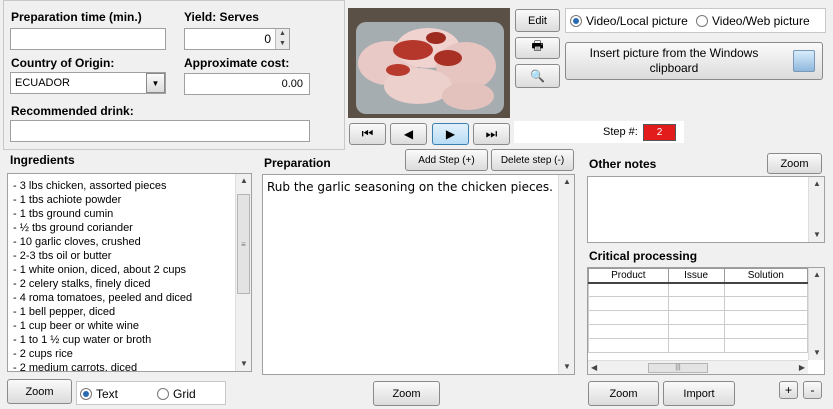 Image resolution: width=833 pixels, height=409 pixels. I want to click on col-product: Product, so click(628, 276).